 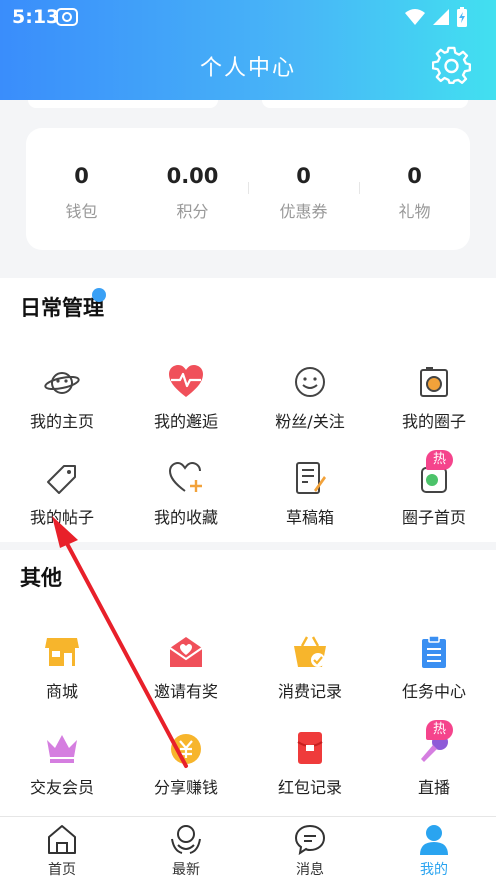 I want to click on camera-icon, so click(x=434, y=382).